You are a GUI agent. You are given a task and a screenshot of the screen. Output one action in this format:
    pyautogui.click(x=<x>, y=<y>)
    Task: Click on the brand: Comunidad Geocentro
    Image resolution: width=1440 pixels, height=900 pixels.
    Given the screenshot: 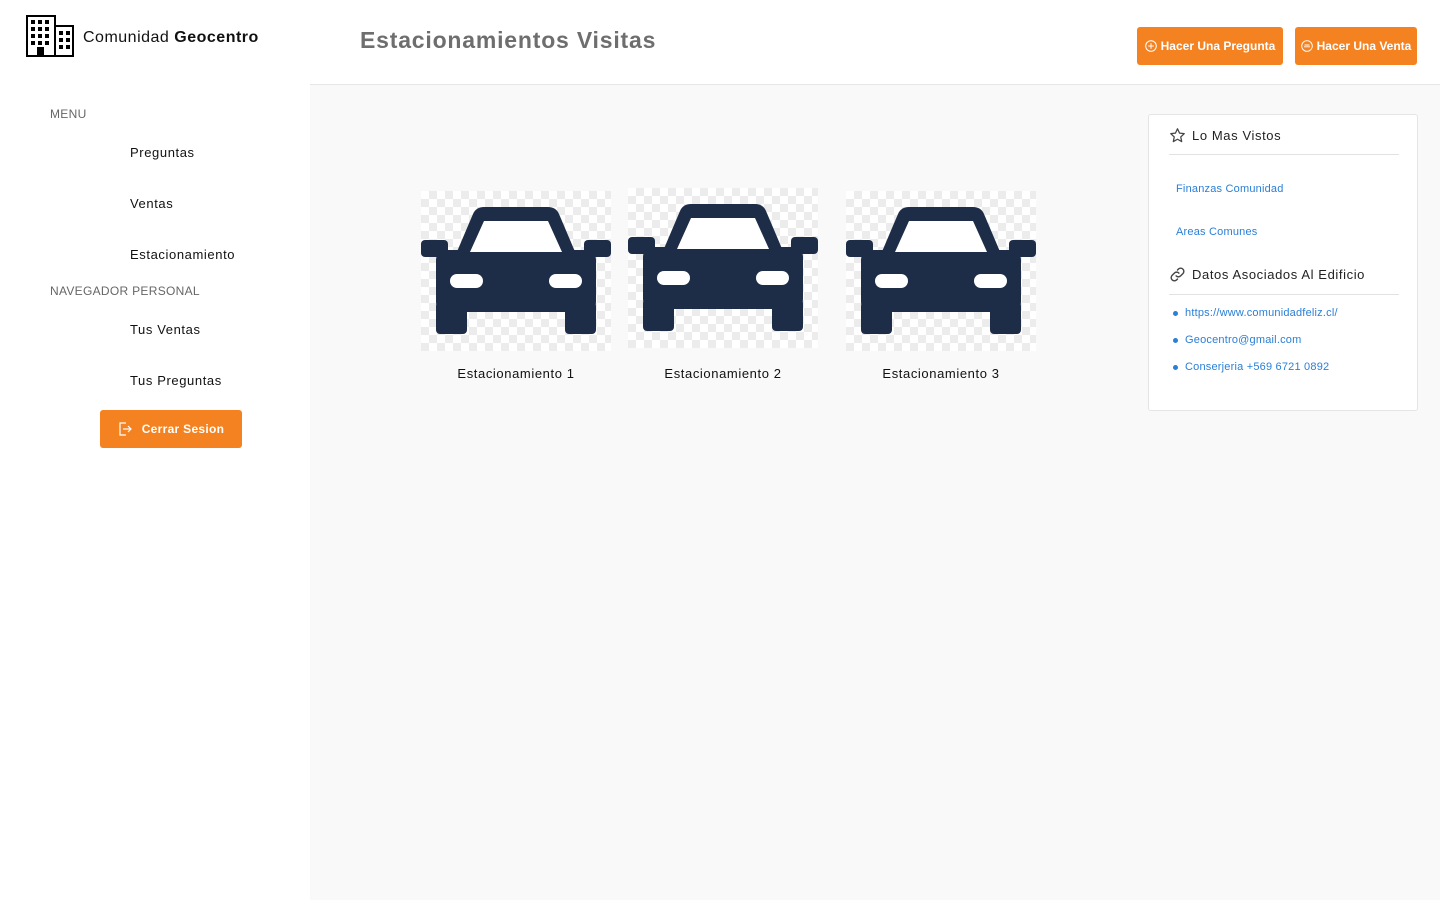 What is the action you would take?
    pyautogui.click(x=142, y=36)
    